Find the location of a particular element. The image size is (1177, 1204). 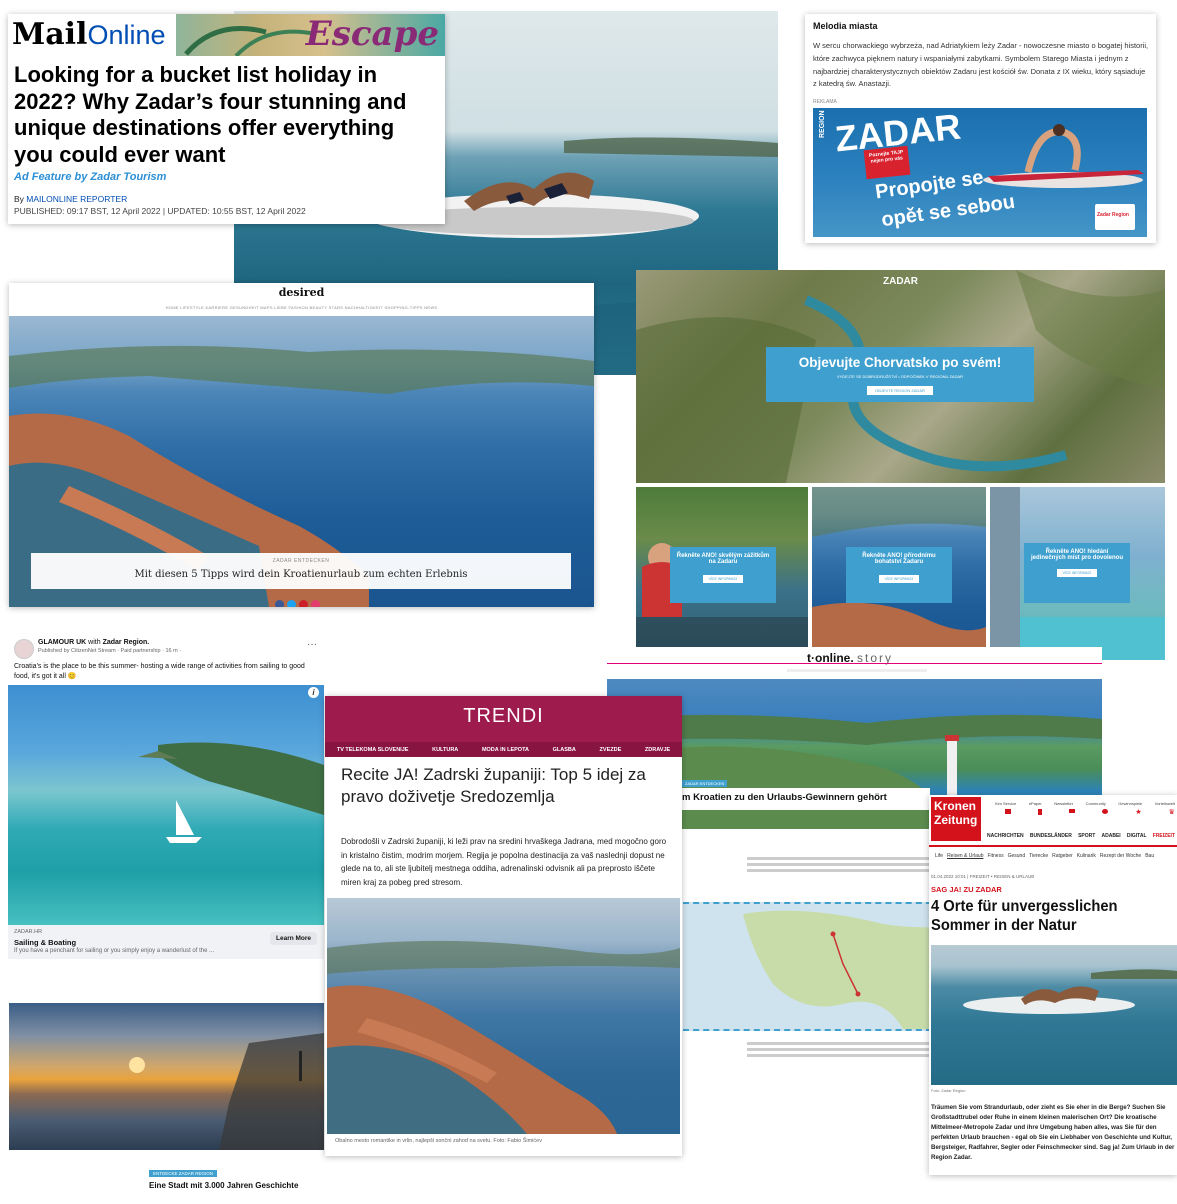

trendi-logo: TRENDI is located at coordinates (503, 716).